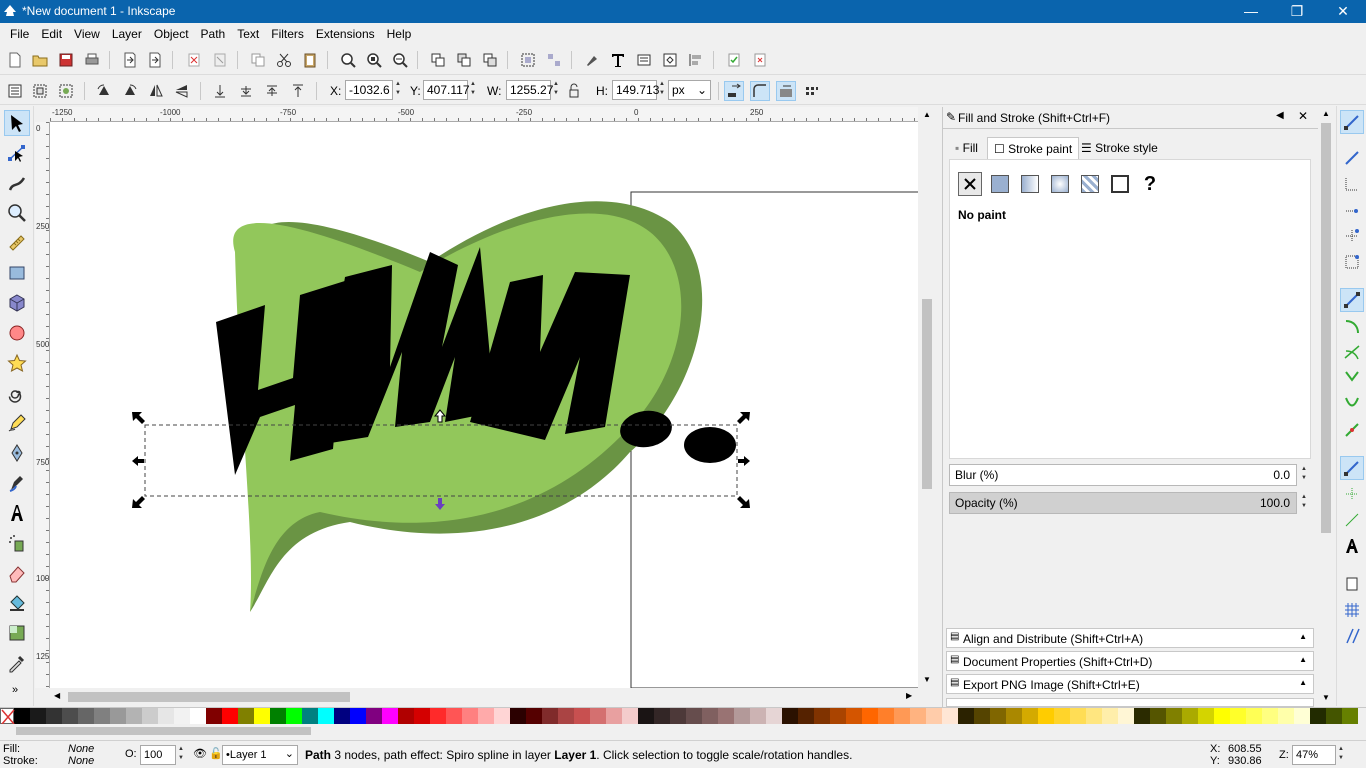 The height and width of the screenshot is (768, 1366). I want to click on layer-select: •Layer 1 ⌄, so click(260, 755).